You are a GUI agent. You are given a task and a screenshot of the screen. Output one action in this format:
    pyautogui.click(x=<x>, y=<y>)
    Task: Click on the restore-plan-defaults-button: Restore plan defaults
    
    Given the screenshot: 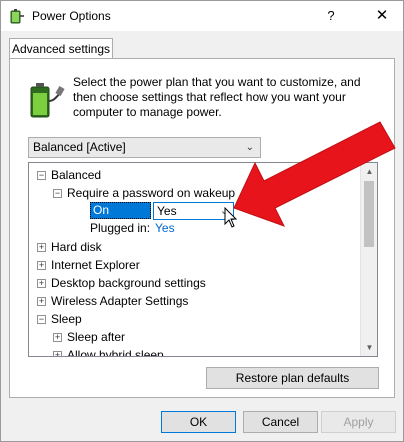 What is the action you would take?
    pyautogui.click(x=292, y=378)
    